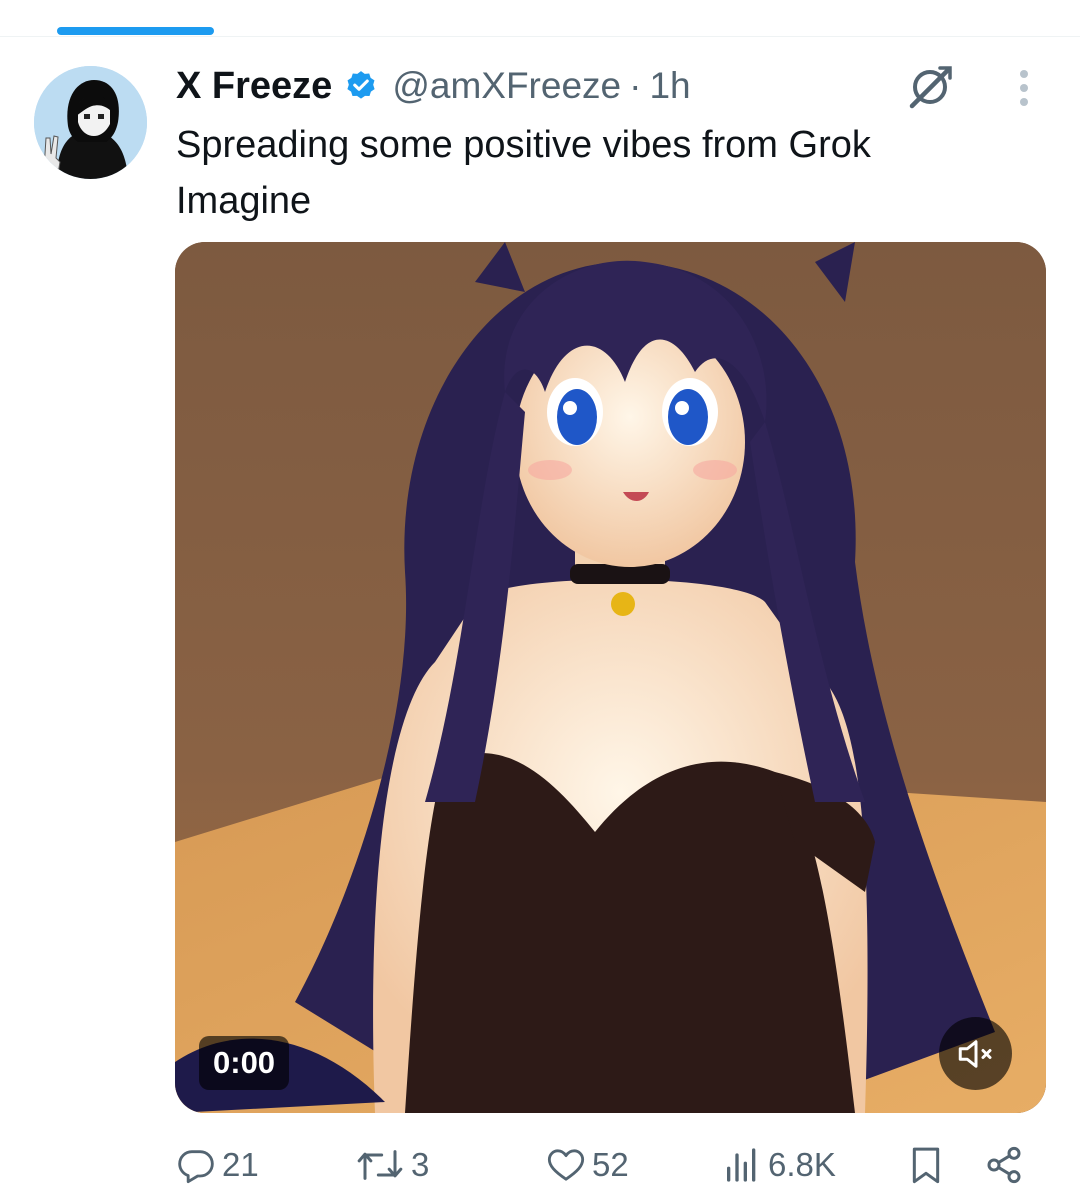 Image resolution: width=1080 pixels, height=1199 pixels. I want to click on avatar, so click(90, 122).